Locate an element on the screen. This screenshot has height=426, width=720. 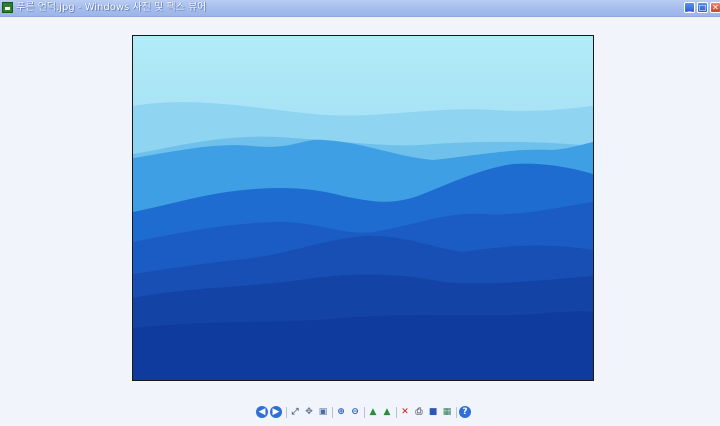
slideshow-button: ▣ is located at coordinates (323, 412).